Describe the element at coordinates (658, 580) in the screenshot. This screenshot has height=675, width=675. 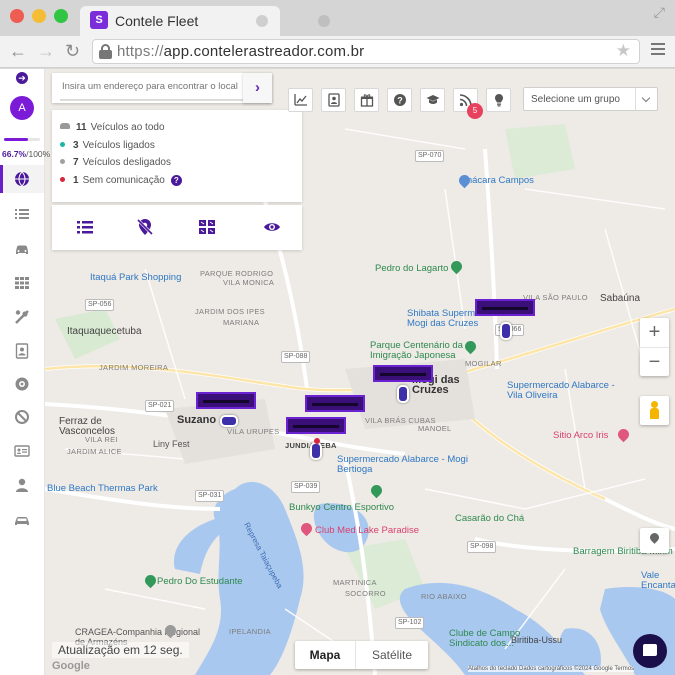
I see `map-label-vale-encantado: Vale Encantado` at that location.